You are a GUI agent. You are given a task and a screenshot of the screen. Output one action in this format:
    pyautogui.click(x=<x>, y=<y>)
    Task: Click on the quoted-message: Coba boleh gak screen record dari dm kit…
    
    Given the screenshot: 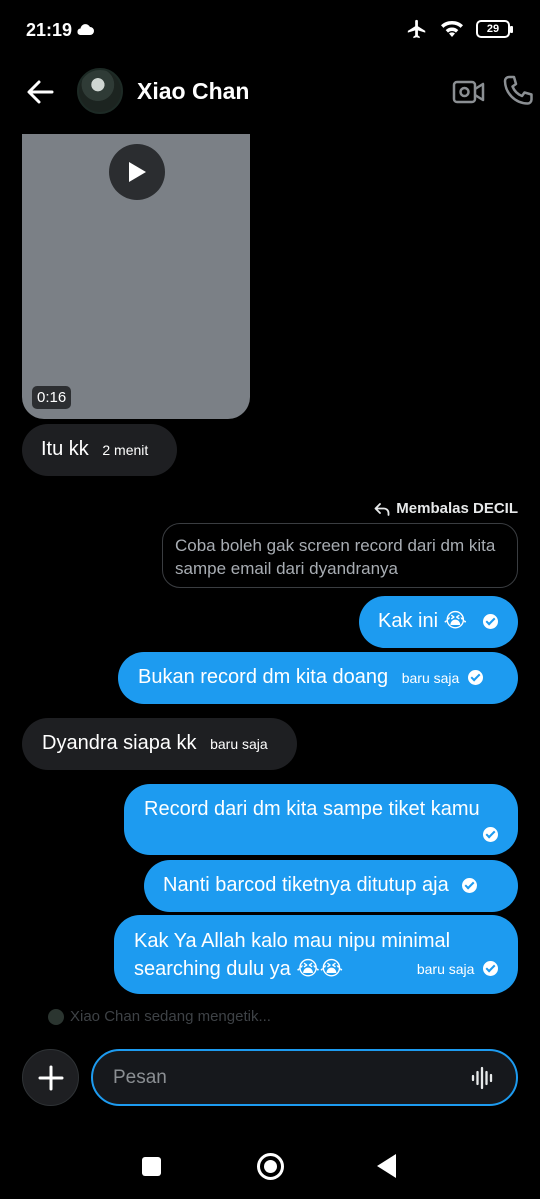 What is the action you would take?
    pyautogui.click(x=340, y=555)
    